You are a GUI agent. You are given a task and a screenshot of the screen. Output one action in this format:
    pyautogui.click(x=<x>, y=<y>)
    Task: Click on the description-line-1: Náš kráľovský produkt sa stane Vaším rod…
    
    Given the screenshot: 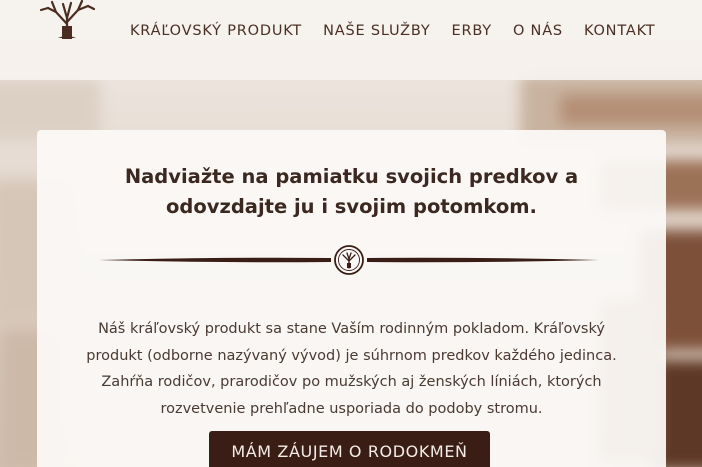 What is the action you would take?
    pyautogui.click(x=351, y=329)
    